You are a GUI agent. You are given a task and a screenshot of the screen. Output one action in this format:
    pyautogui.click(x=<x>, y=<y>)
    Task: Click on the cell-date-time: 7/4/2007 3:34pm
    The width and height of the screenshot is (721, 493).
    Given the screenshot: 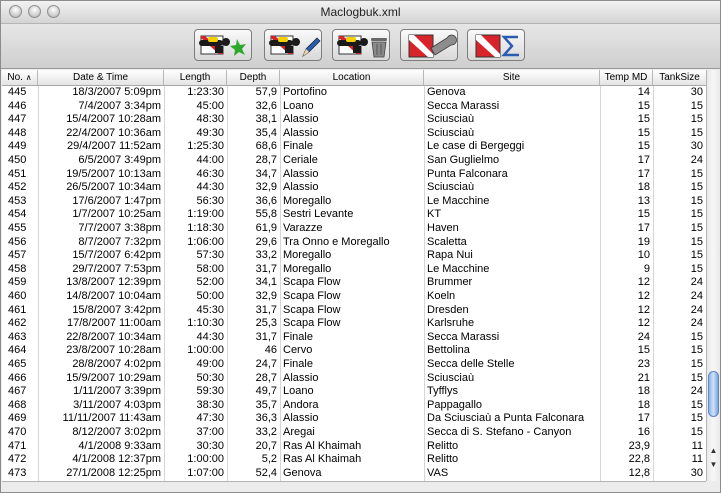 What is the action you would take?
    pyautogui.click(x=119, y=105)
    